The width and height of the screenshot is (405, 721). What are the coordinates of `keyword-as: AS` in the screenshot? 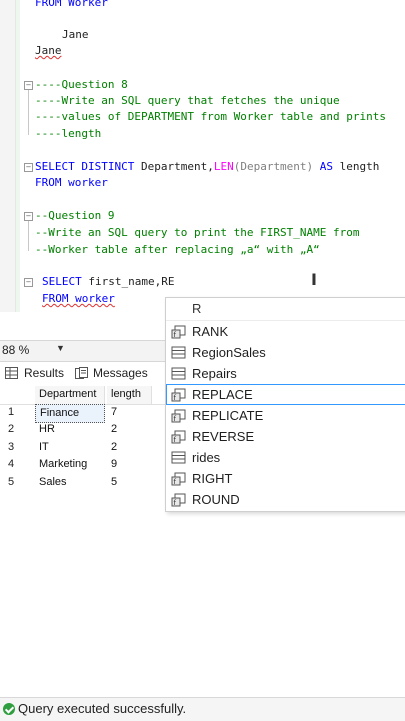 It's located at (326, 166).